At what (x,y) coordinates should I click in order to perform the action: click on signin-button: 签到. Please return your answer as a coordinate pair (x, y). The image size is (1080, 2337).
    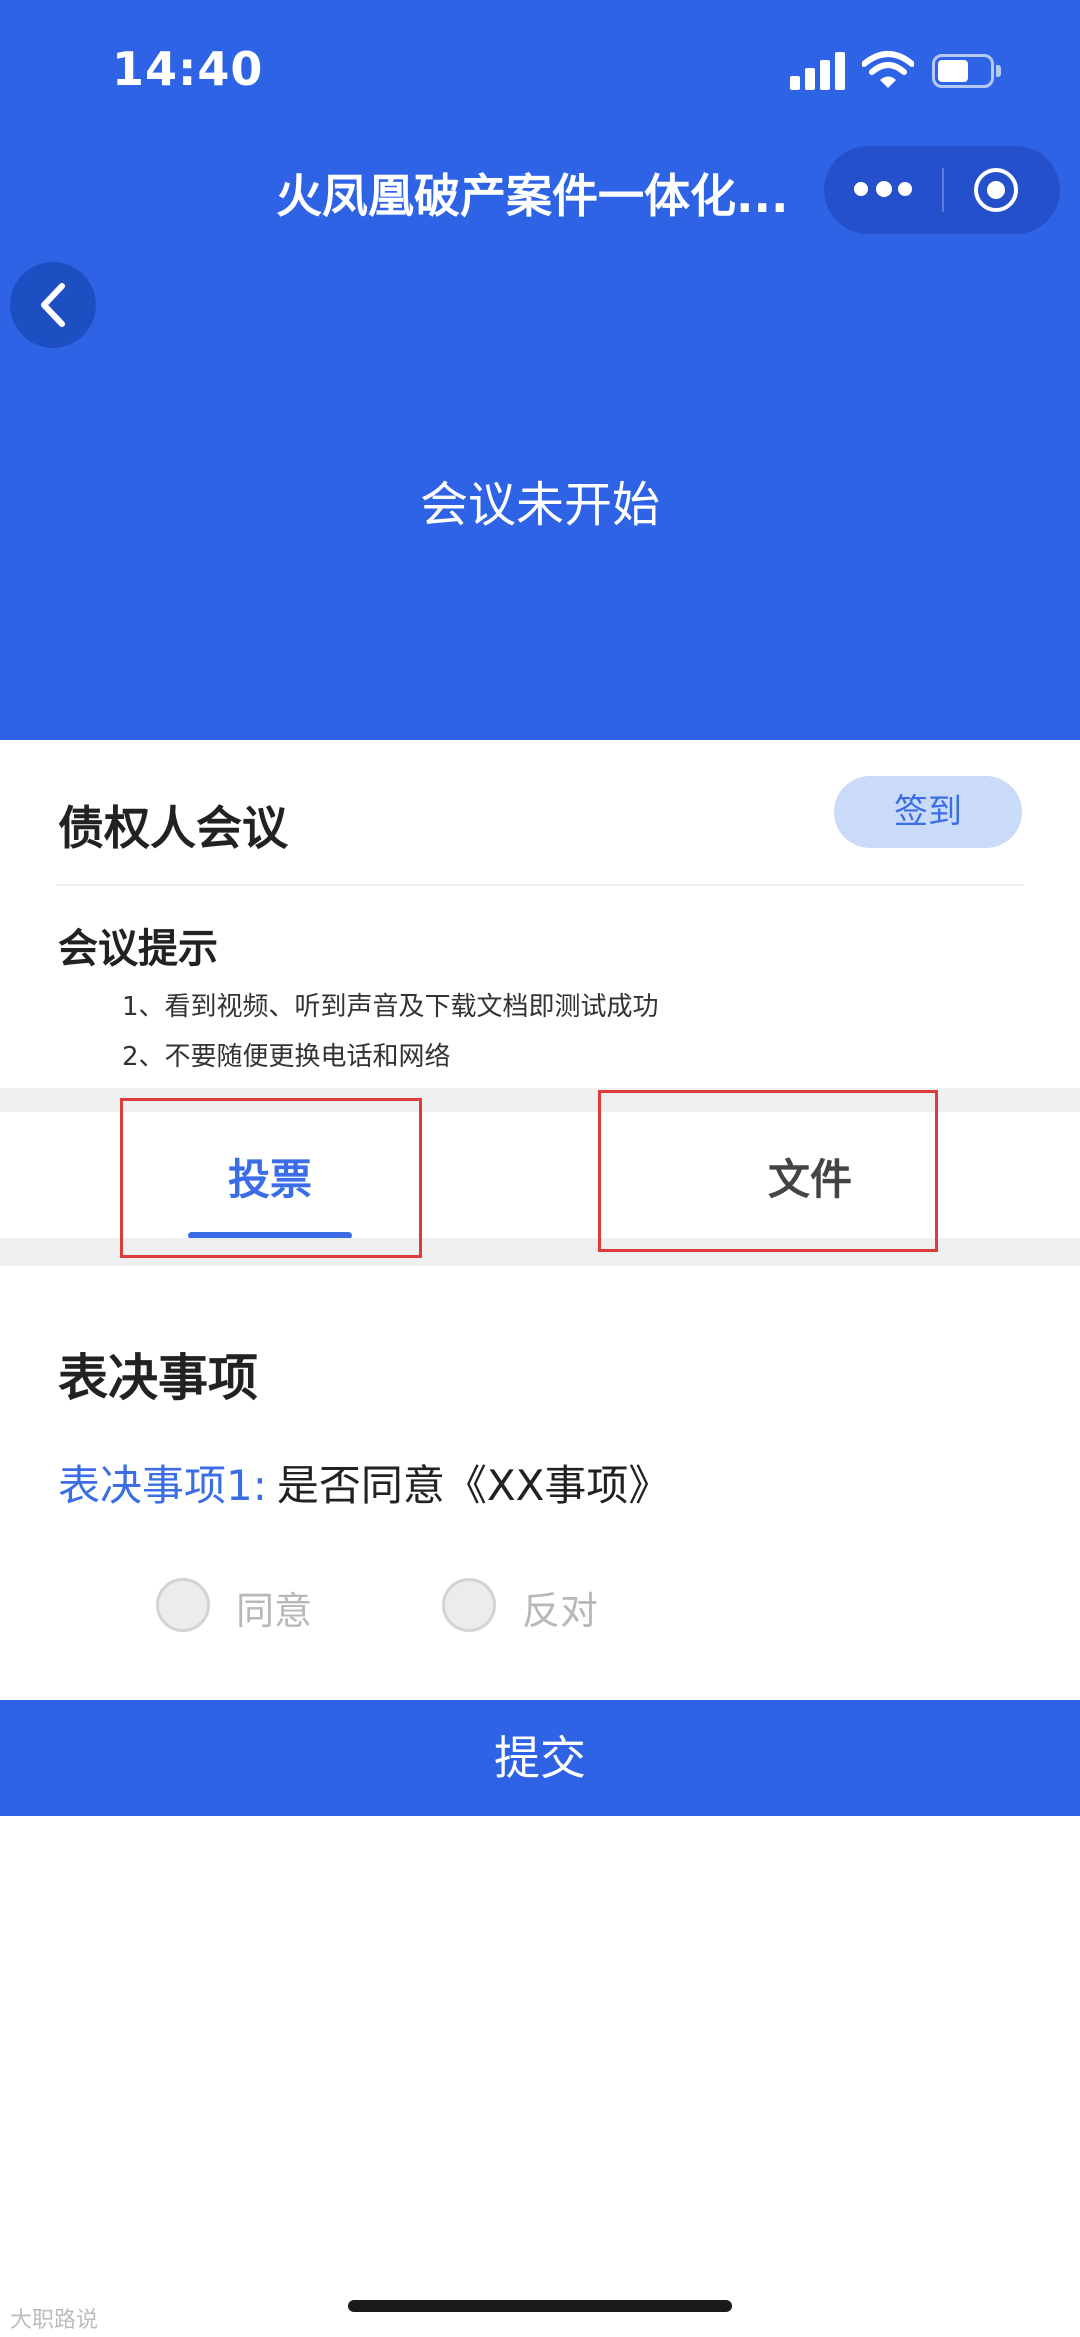
    Looking at the image, I should click on (928, 812).